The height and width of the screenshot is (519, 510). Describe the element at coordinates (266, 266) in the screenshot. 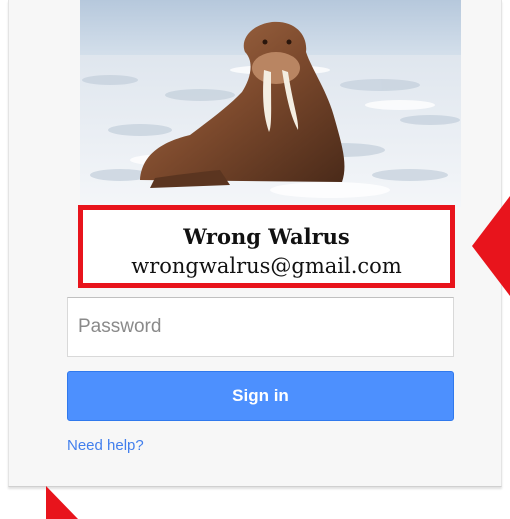

I see `account-email: wrongwalrus@gmail.com` at that location.